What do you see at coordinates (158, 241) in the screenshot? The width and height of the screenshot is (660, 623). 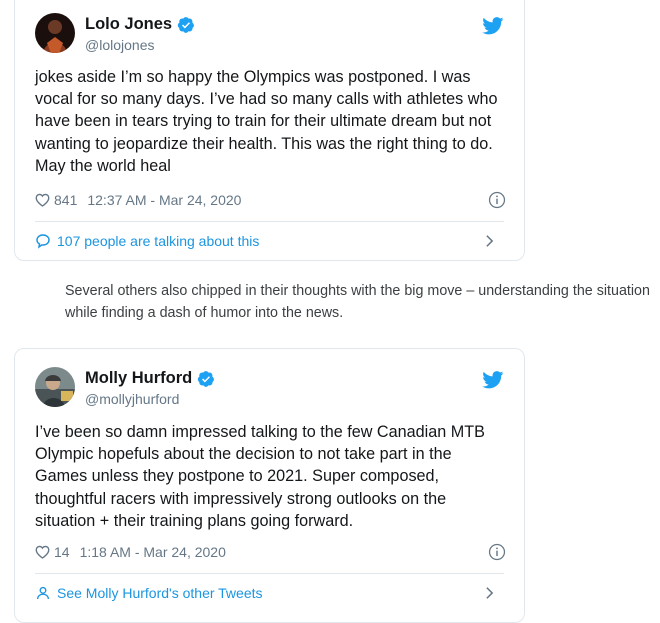 I see `conversation-link-label: 107 people are talking about this` at bounding box center [158, 241].